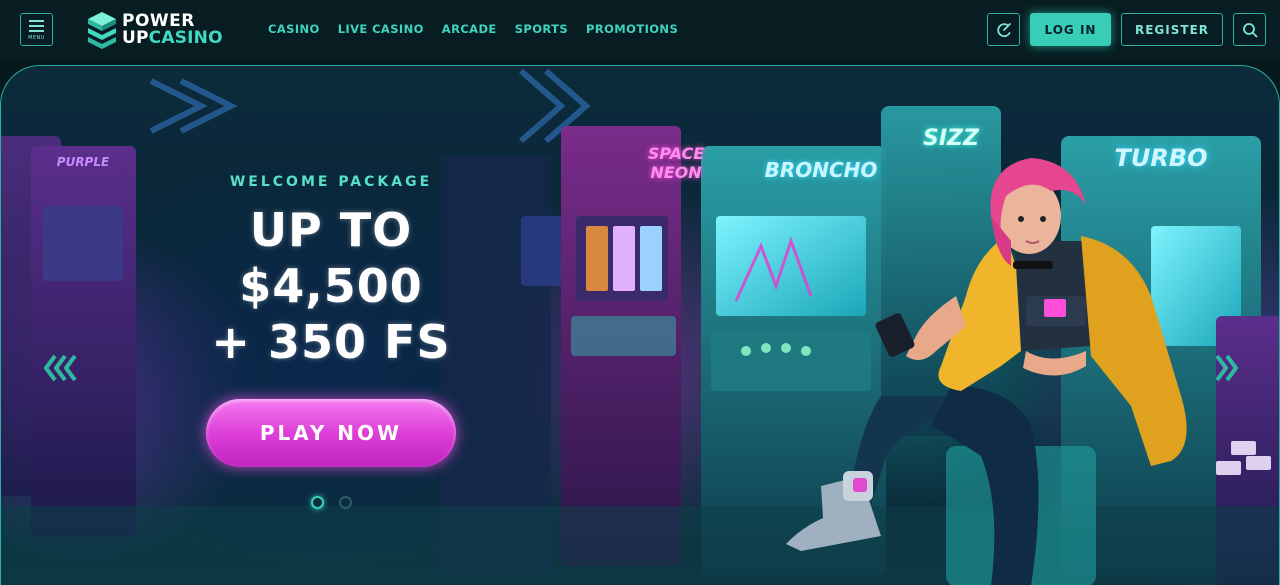  What do you see at coordinates (36, 38) in the screenshot?
I see `menu-label: MENU` at bounding box center [36, 38].